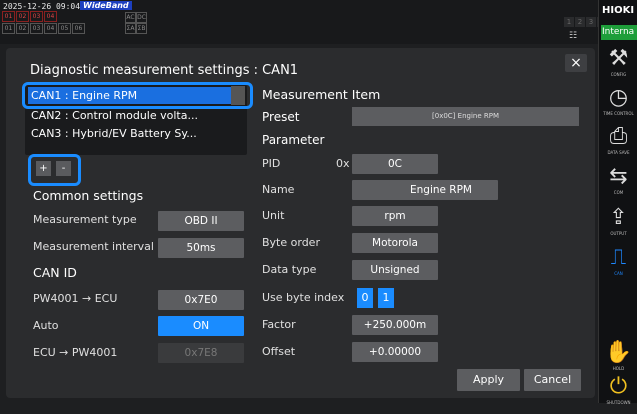 The height and width of the screenshot is (414, 637). What do you see at coordinates (303, 297) in the screenshot?
I see `byte-index-label: Use byte index` at bounding box center [303, 297].